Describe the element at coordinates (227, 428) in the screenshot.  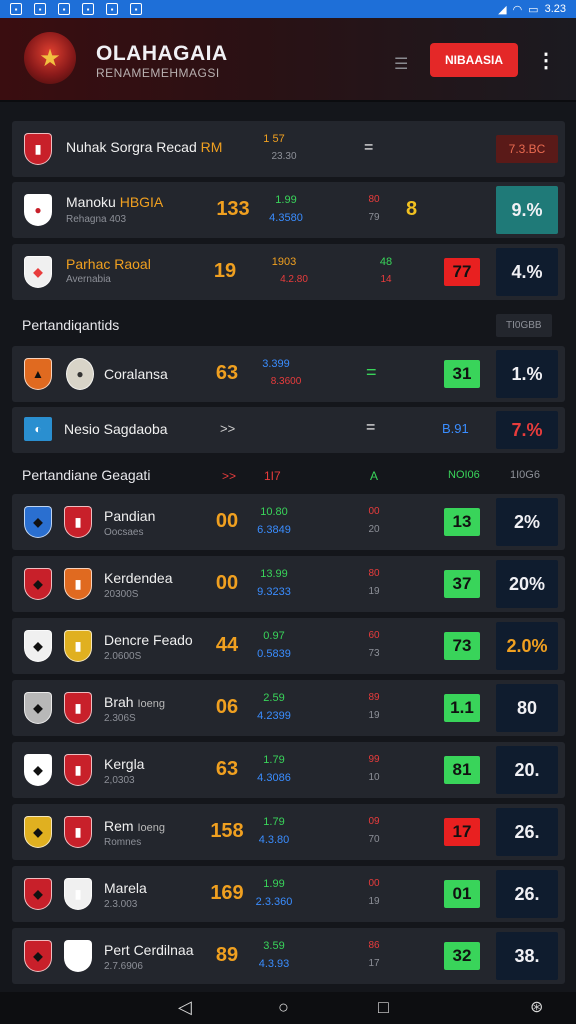
I see `chevron-right-icon: >>` at that location.